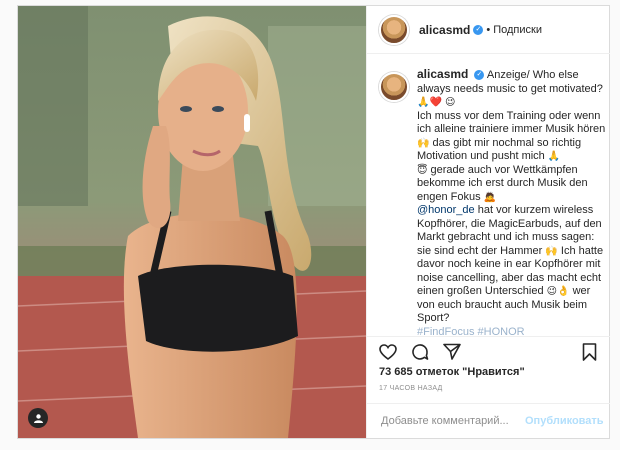  What do you see at coordinates (411, 388) in the screenshot?
I see `post-timestamp: 17 ЧАСОВ НАЗАД` at bounding box center [411, 388].